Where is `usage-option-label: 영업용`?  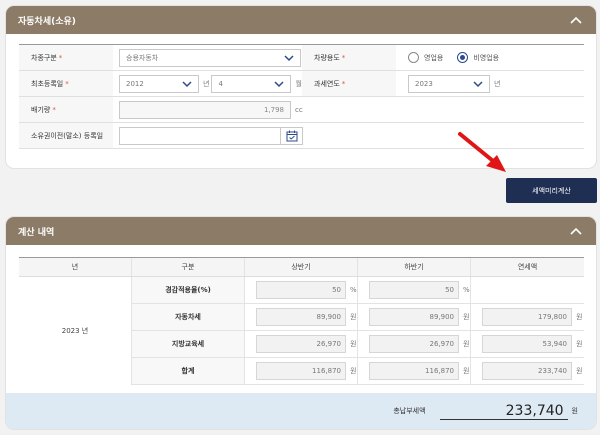 usage-option-label: 영업용 is located at coordinates (434, 57).